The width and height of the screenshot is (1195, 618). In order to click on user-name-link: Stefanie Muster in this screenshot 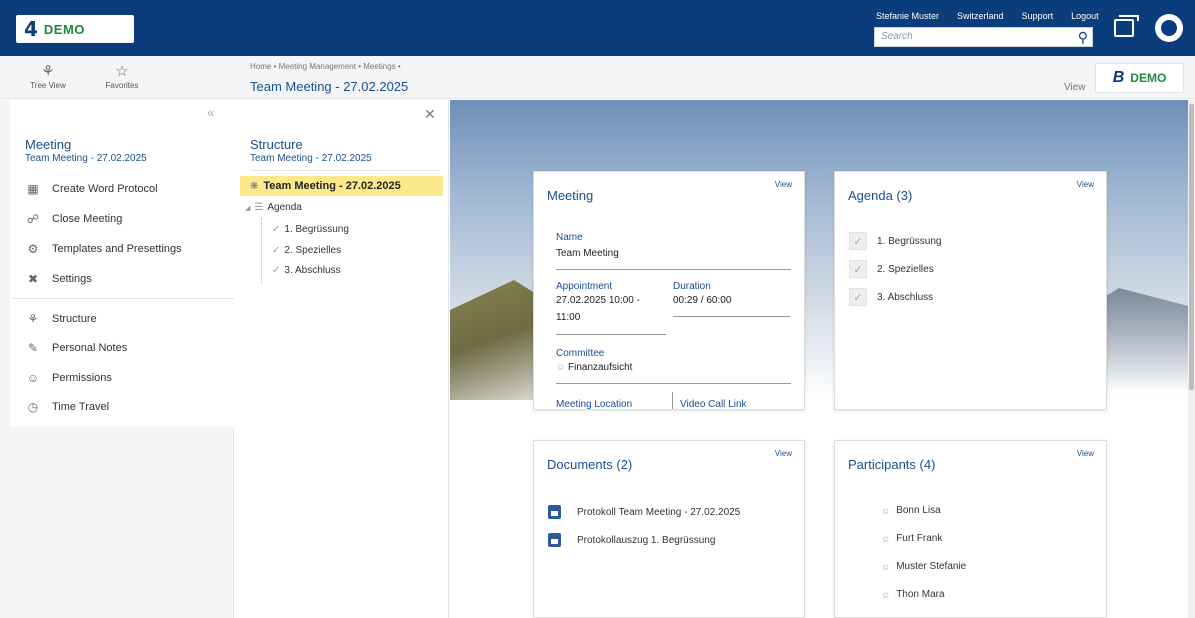, I will do `click(907, 16)`.